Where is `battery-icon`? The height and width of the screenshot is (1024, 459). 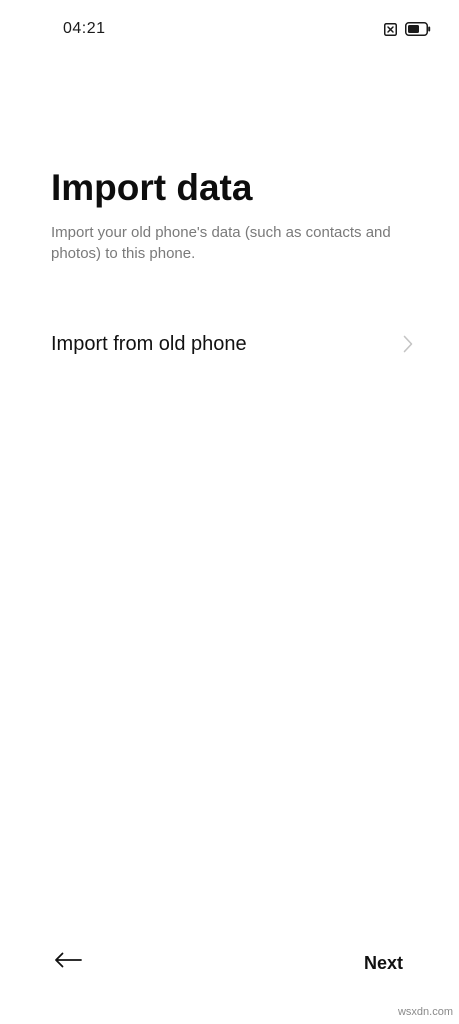
battery-icon is located at coordinates (418, 29).